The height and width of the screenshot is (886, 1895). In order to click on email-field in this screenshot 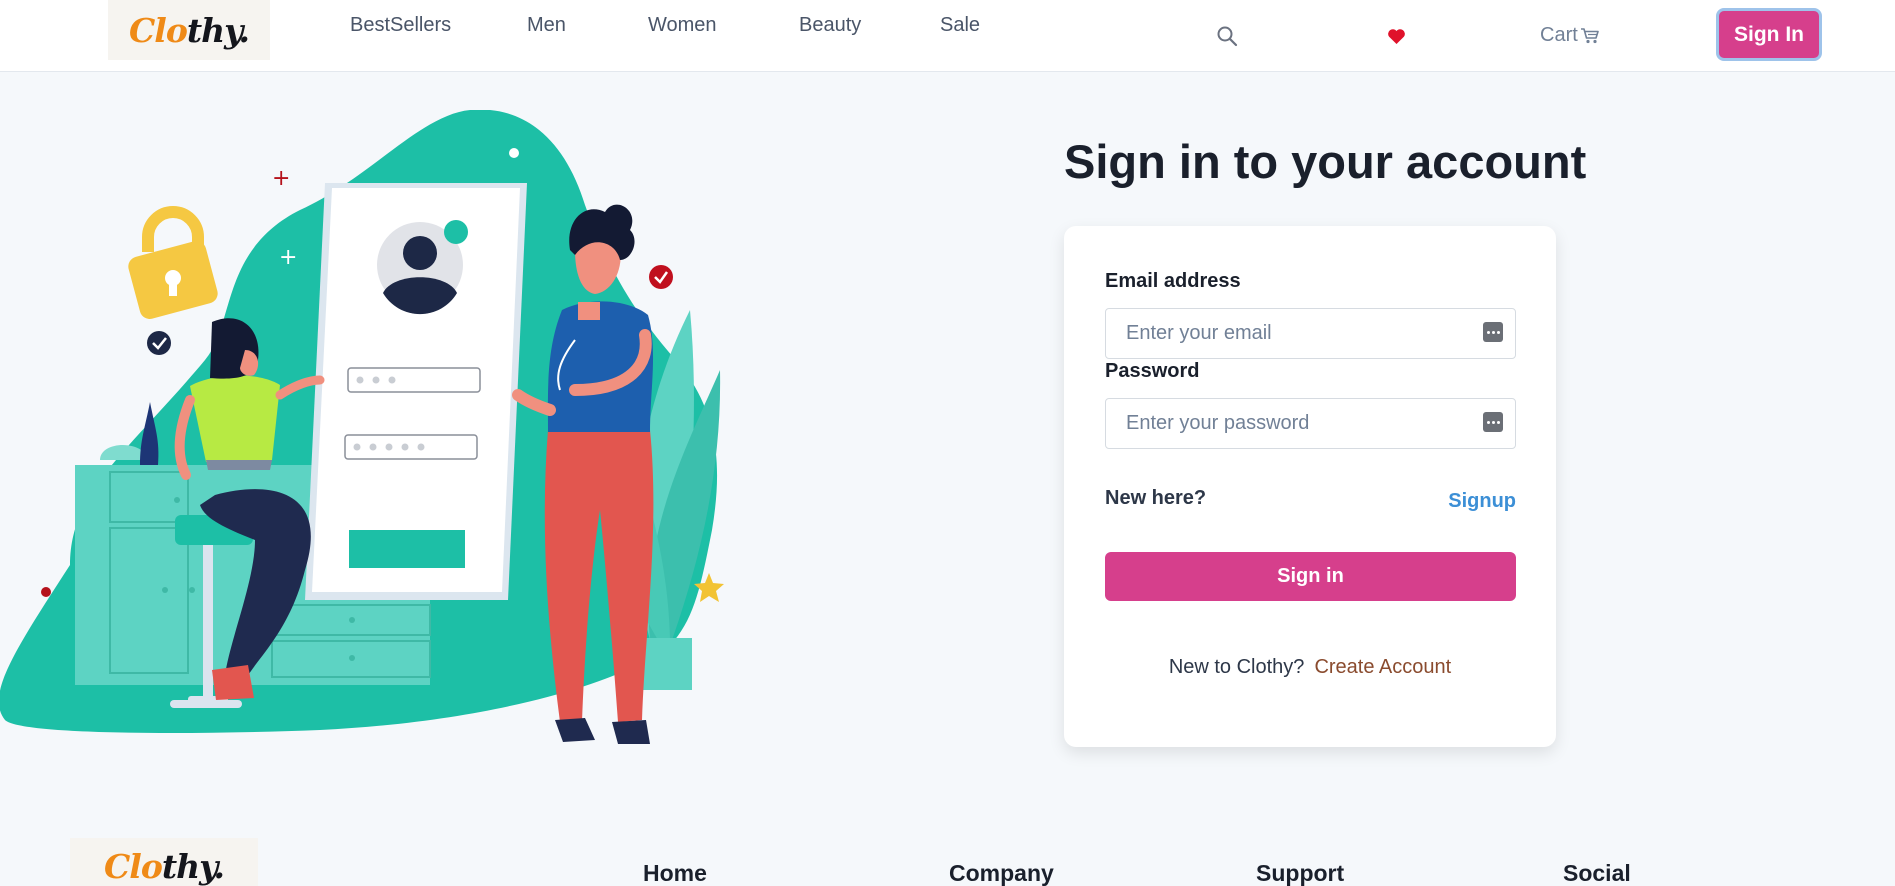, I will do `click(1310, 333)`.